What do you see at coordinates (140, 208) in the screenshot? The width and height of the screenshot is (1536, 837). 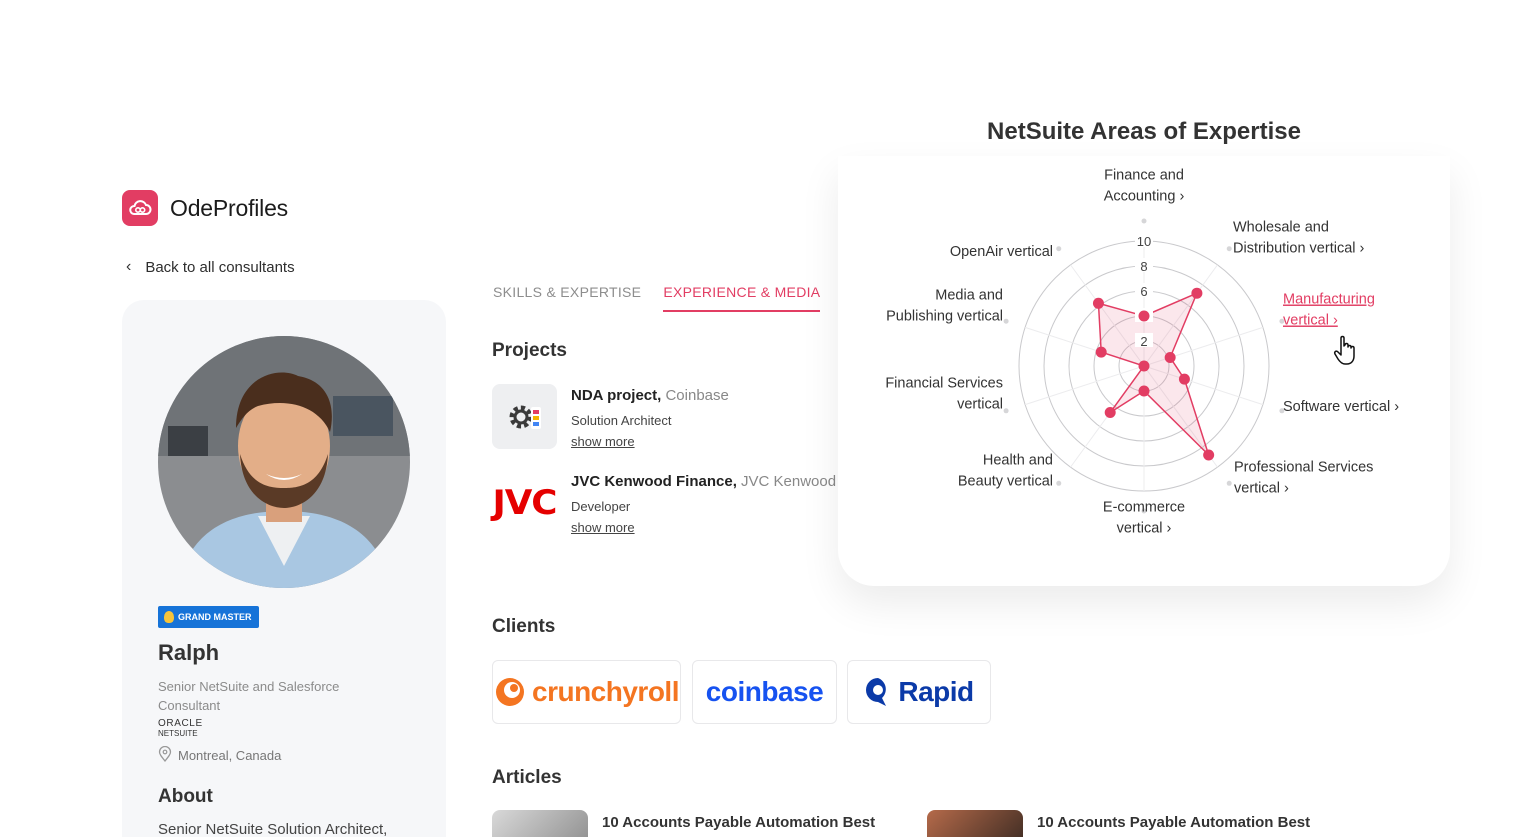 I see `cloud-icon` at bounding box center [140, 208].